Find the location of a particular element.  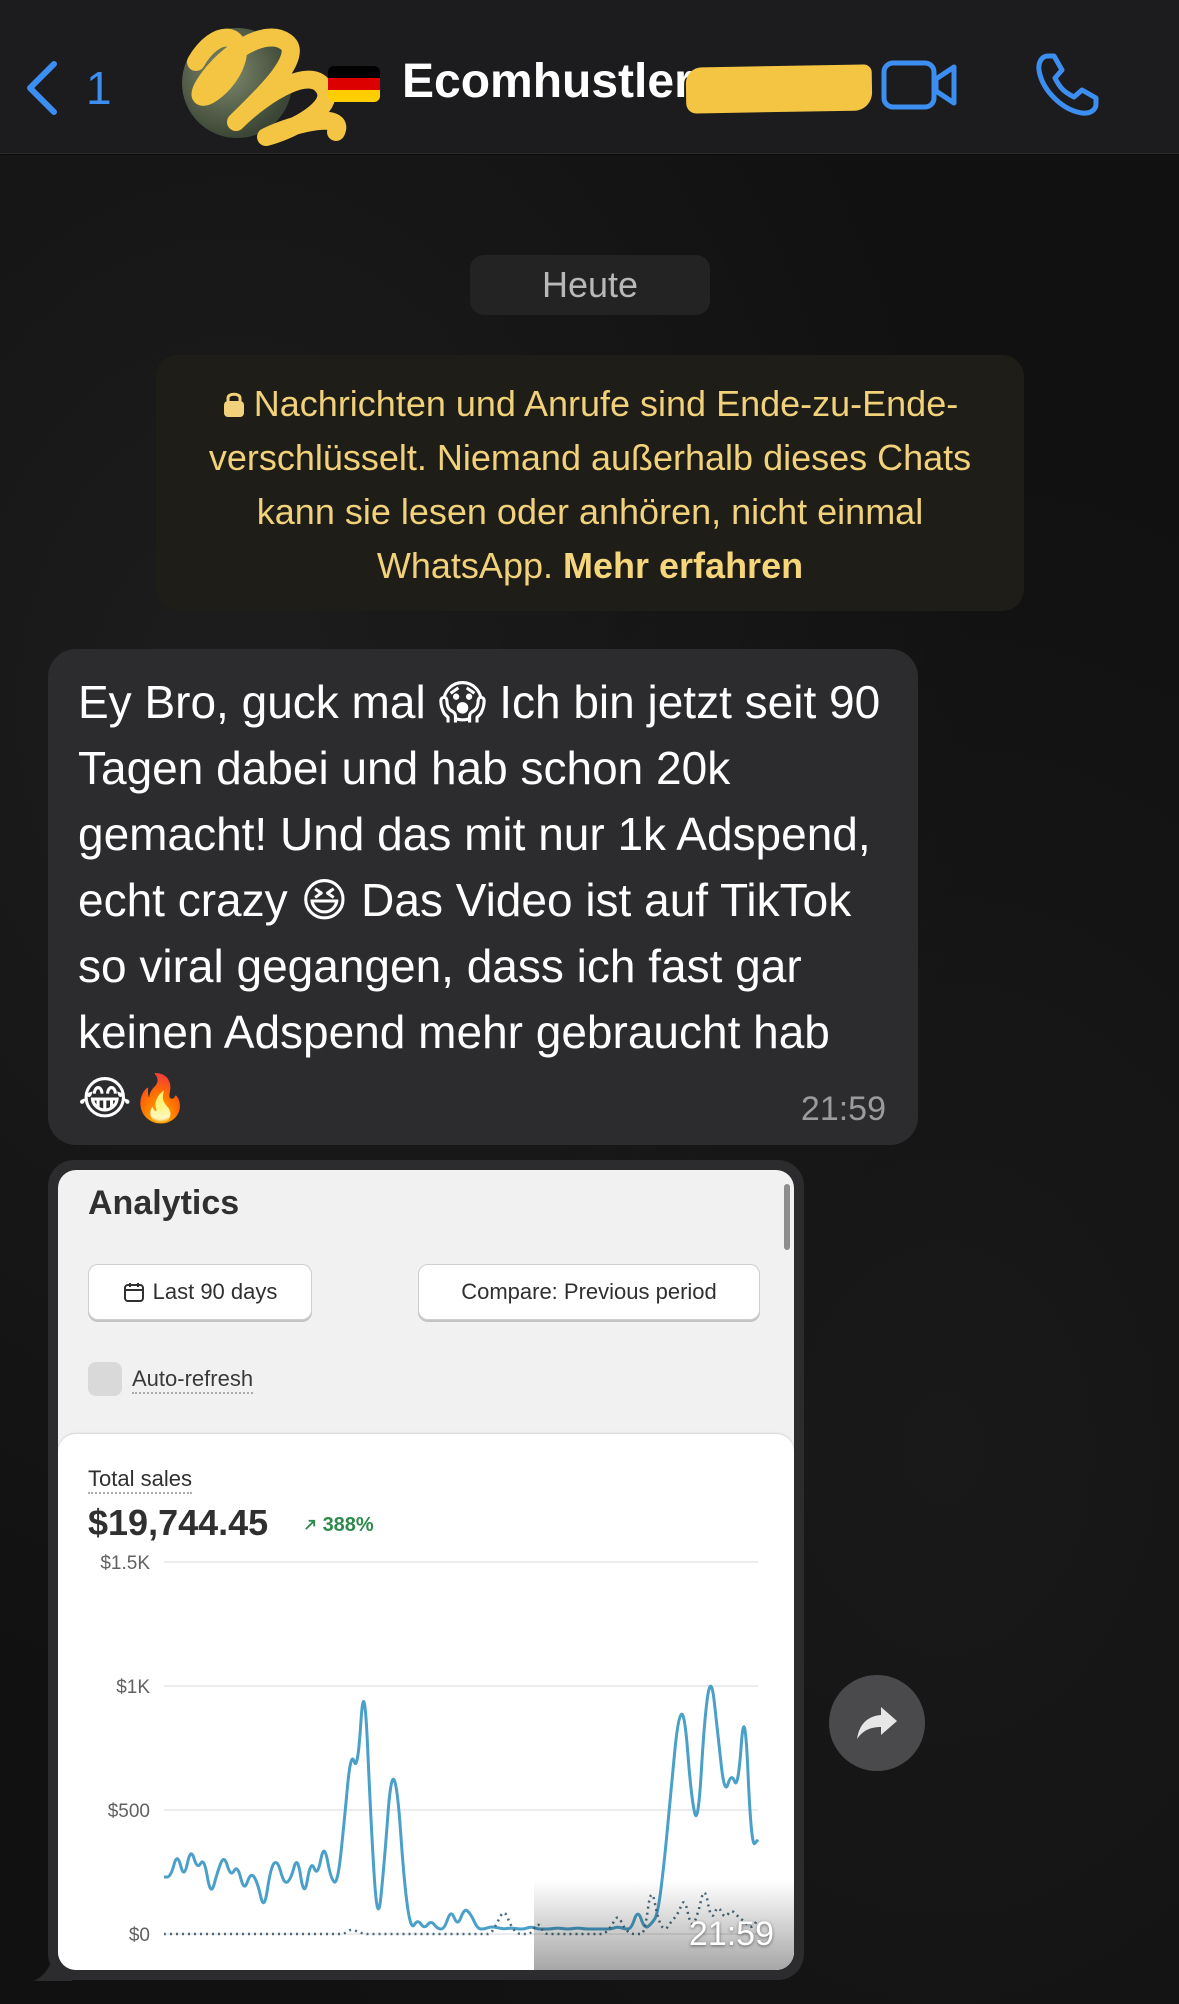

learn-more-link: Mehr erfahren is located at coordinates (683, 565).